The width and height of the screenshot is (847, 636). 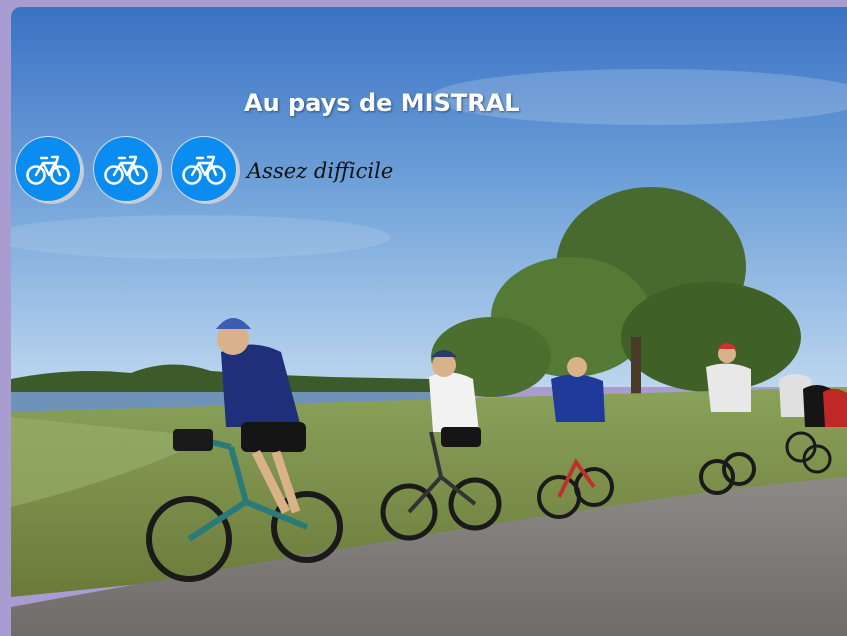 I want to click on difficulty-badges, so click(x=130, y=169).